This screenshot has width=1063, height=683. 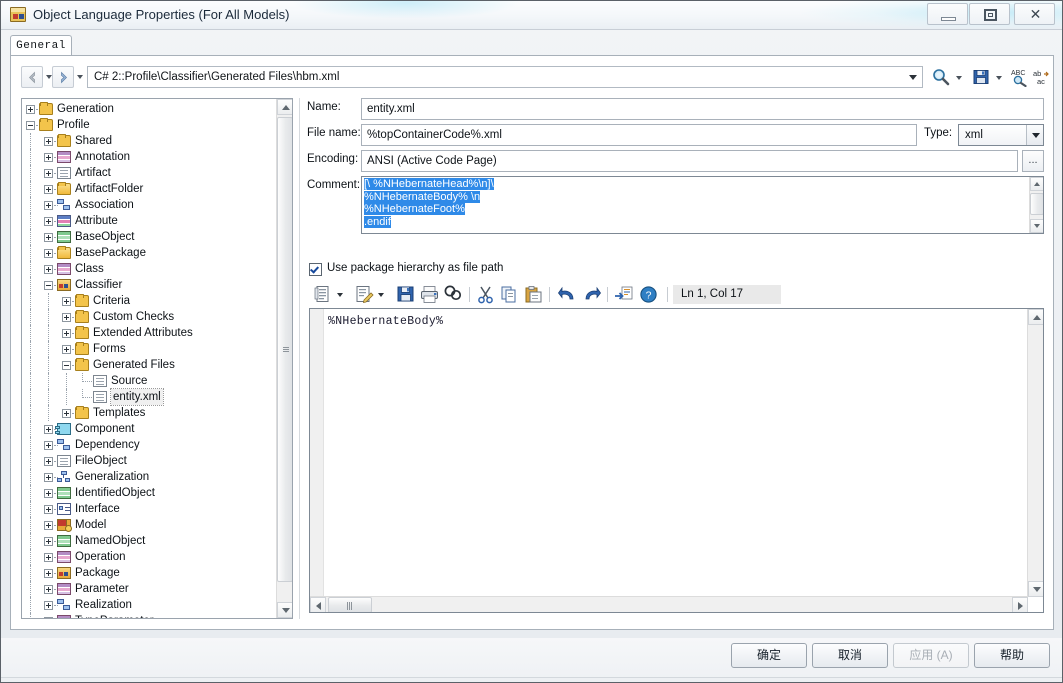 I want to click on find-icon, so click(x=453, y=294).